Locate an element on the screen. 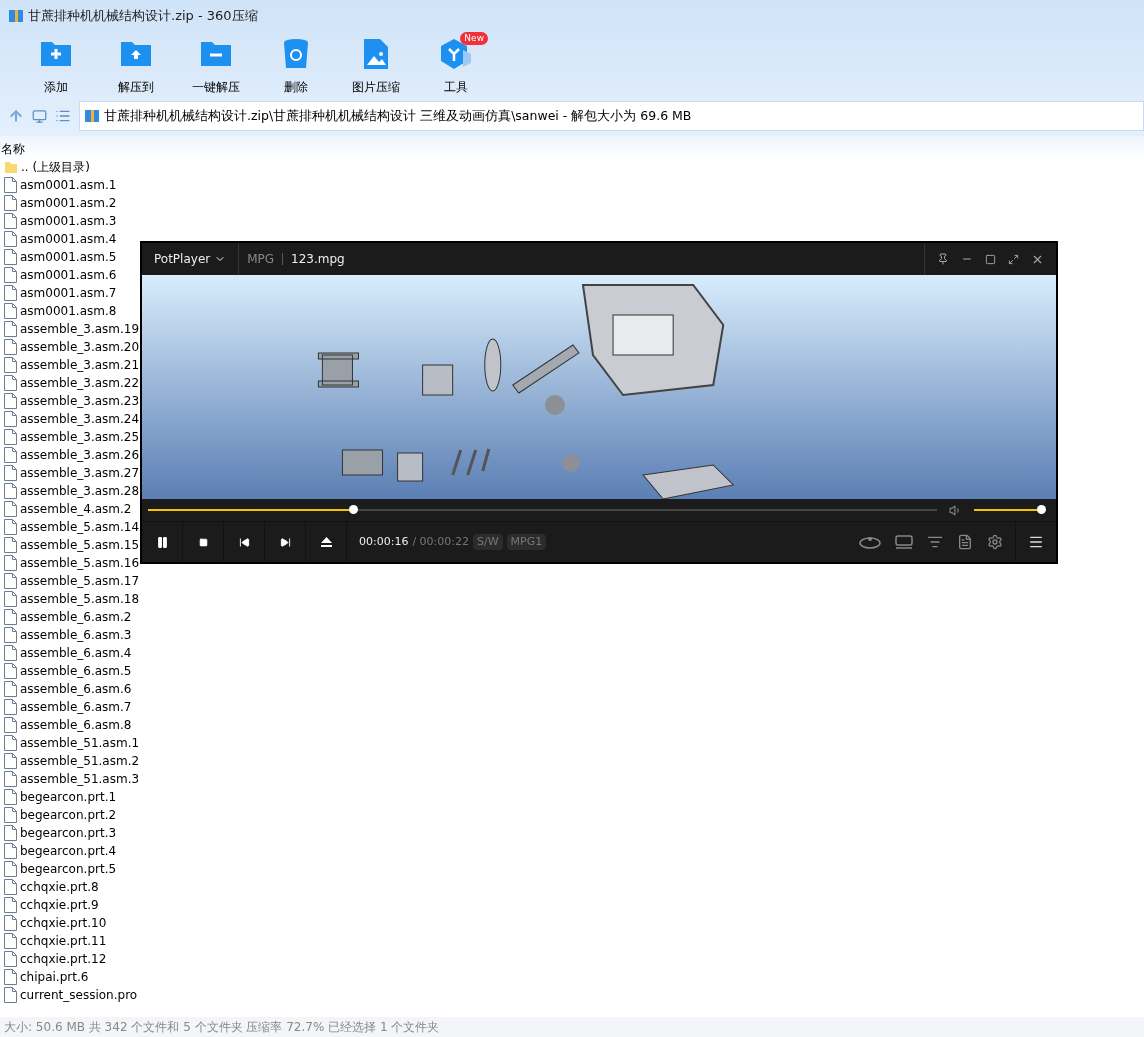 This screenshot has height=1037, width=1144. file-name: assemble_3.asm.24 is located at coordinates (80, 419).